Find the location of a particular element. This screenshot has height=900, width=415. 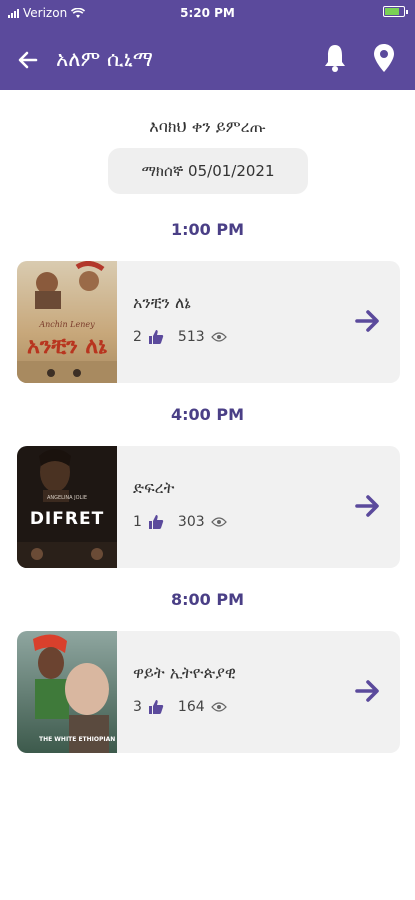

page-title: አለም ሲኒማ is located at coordinates (104, 59).